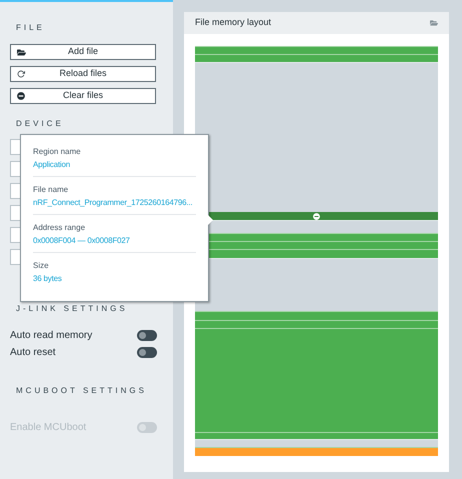 The height and width of the screenshot is (479, 462). I want to click on field-value: Application, so click(52, 164).